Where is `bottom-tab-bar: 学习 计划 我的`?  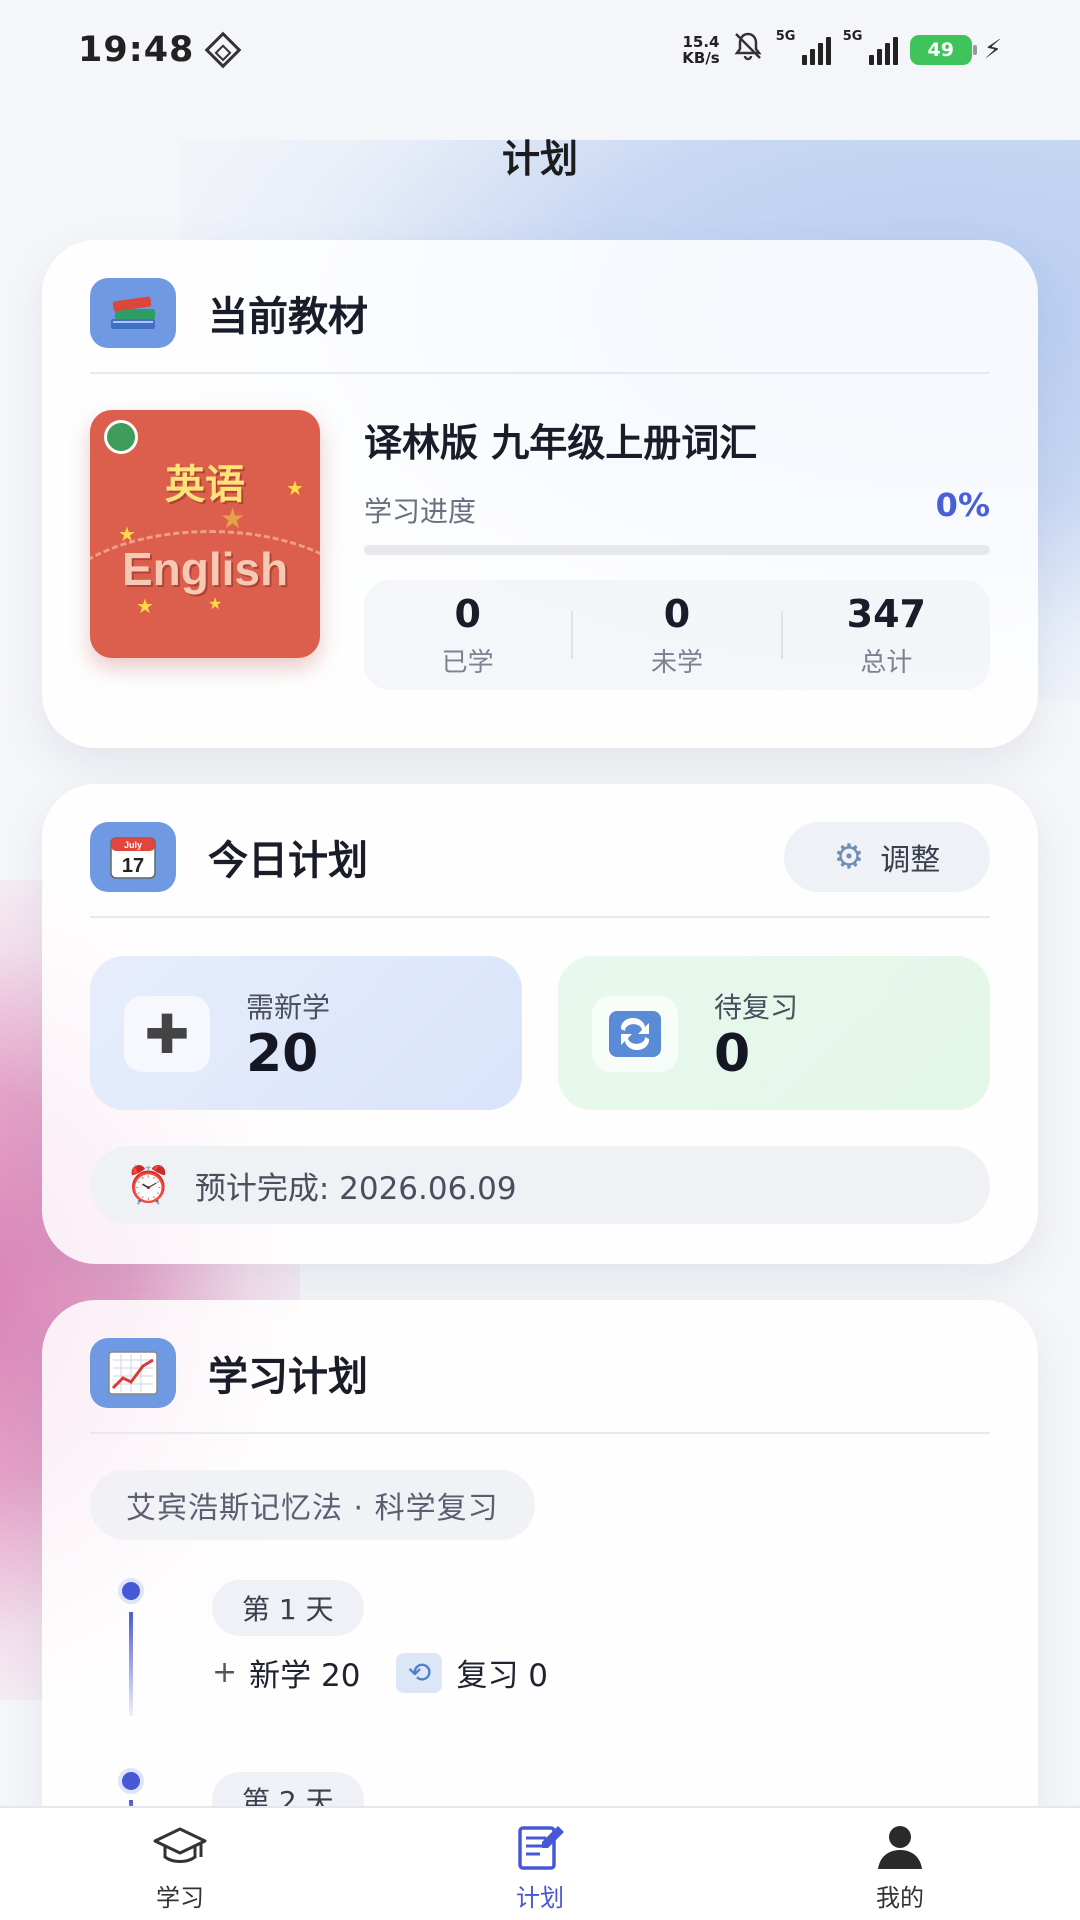
bottom-tab-bar: 学习 计划 我的 is located at coordinates (540, 1863).